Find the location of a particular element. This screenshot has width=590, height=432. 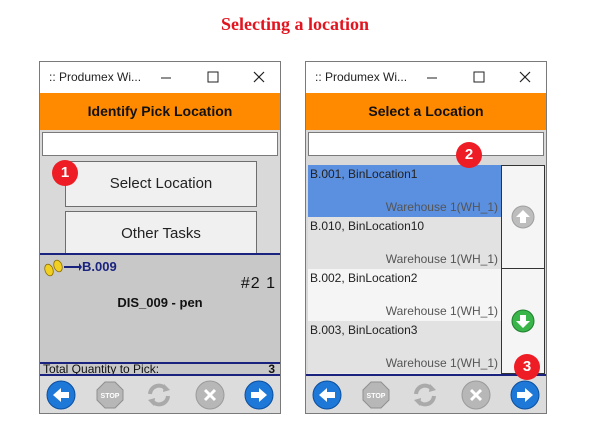

step-badge-1: 1 is located at coordinates (65, 173).